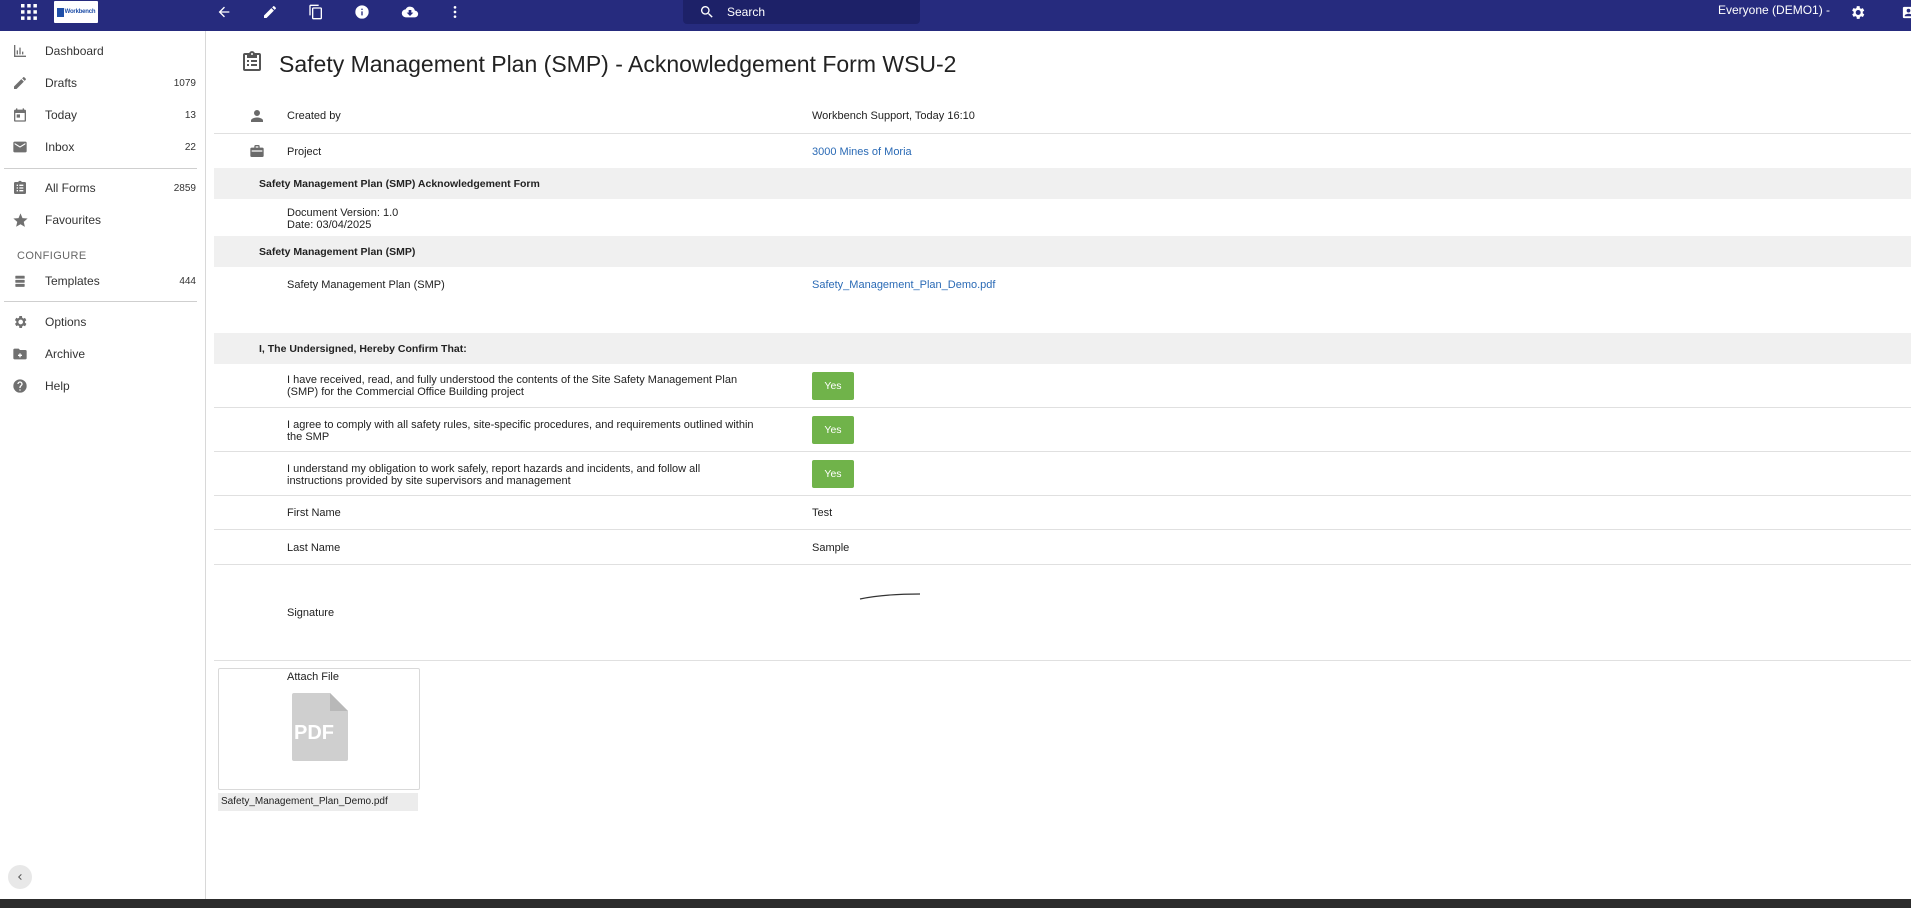 The width and height of the screenshot is (1911, 908). Describe the element at coordinates (343, 213) in the screenshot. I see `document-version: Document Version: 1.0` at that location.